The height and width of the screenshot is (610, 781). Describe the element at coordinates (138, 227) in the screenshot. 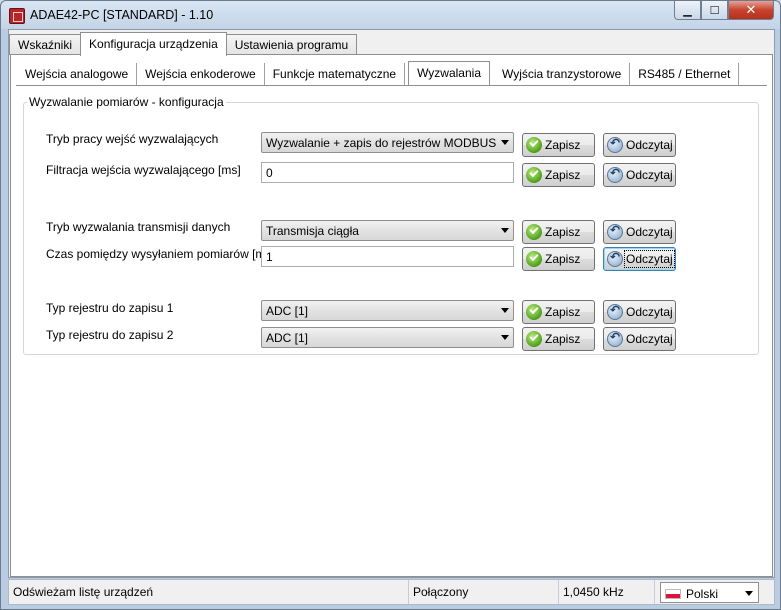

I see `transmission-mode-label: Tryb wyzwalania transmisji danych` at that location.